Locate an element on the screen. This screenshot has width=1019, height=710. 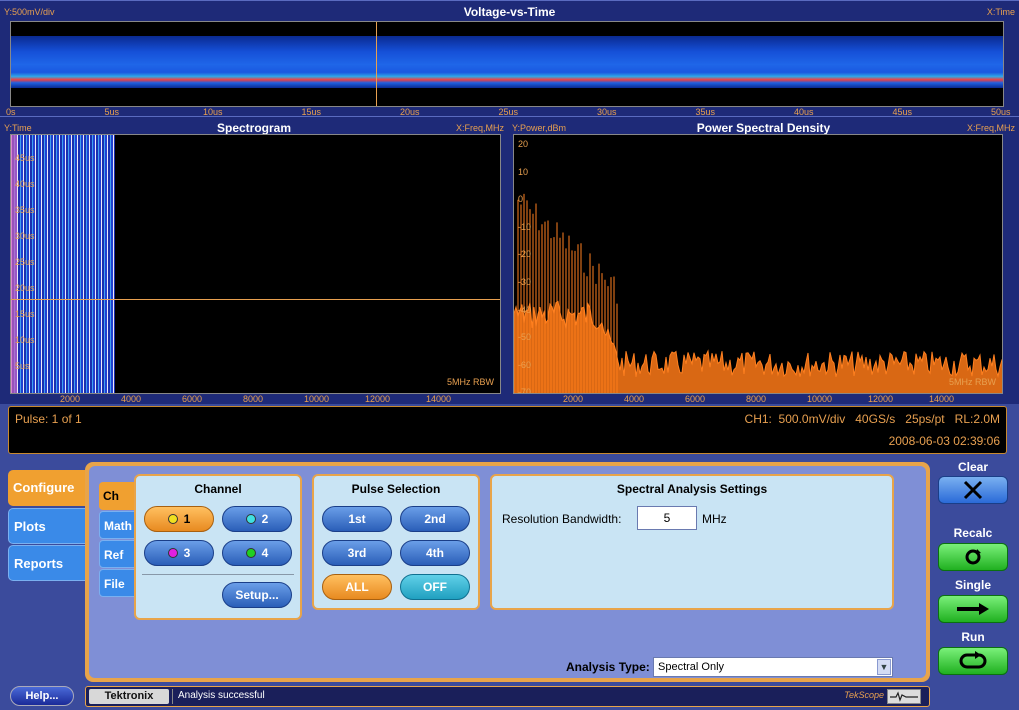
pulse-4th-button: 4th is located at coordinates (435, 553).